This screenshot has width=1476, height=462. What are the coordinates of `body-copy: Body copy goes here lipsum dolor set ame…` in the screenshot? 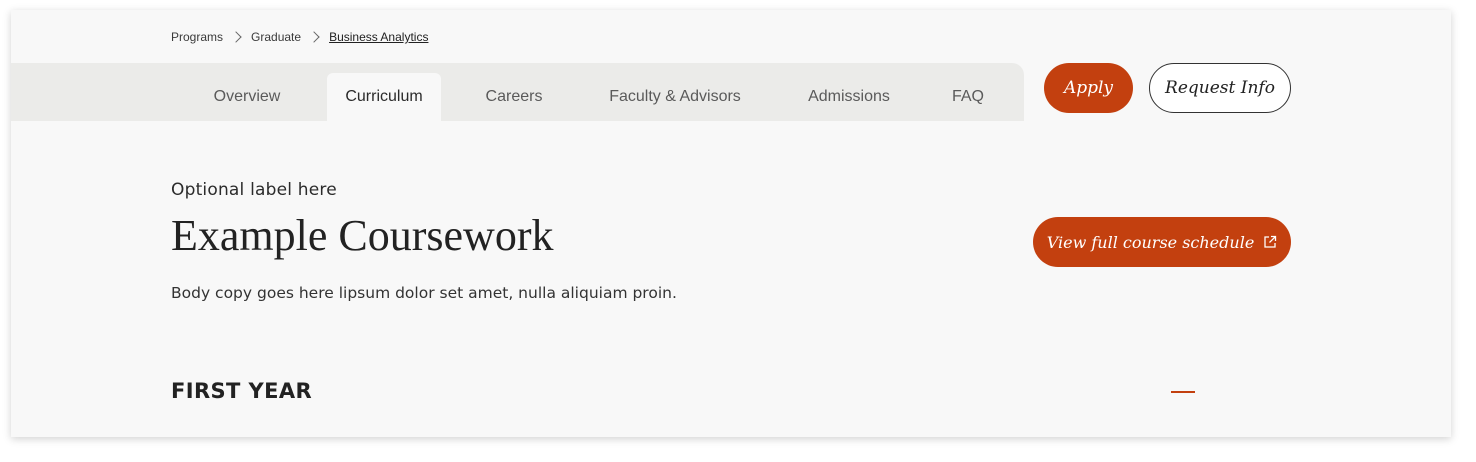 It's located at (424, 293).